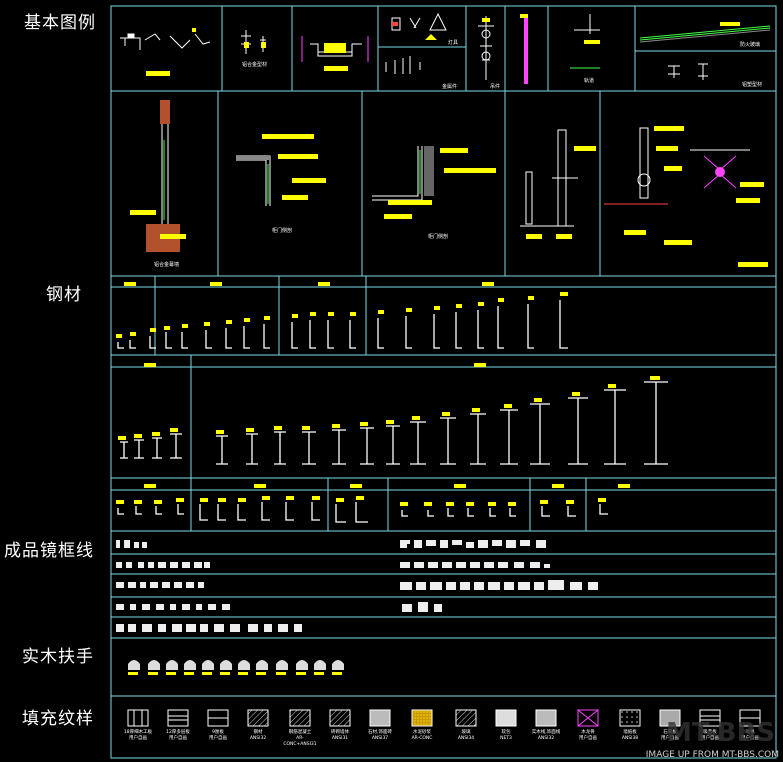 Image resolution: width=783 pixels, height=762 pixels. I want to click on hatch-label: 钢材 ANSI32, so click(258, 735).